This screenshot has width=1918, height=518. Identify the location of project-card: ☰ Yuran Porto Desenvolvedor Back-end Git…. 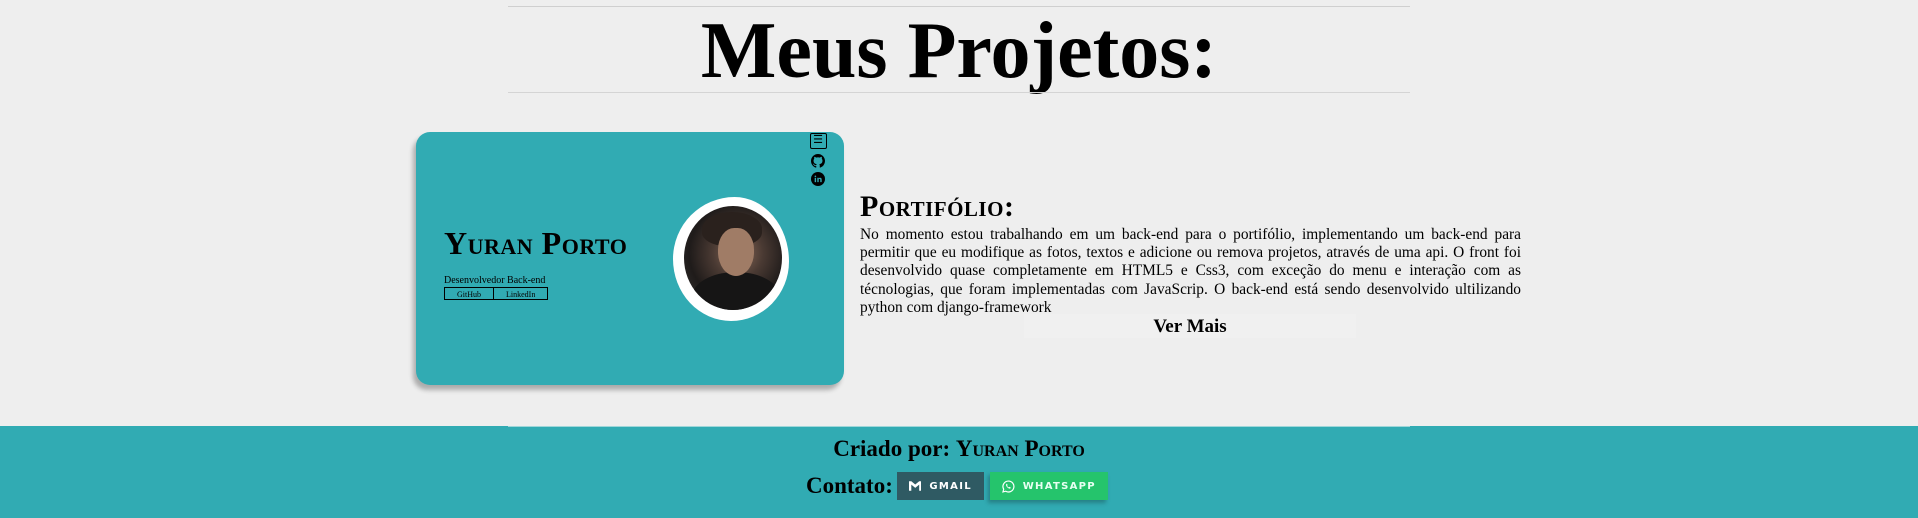
(630, 258).